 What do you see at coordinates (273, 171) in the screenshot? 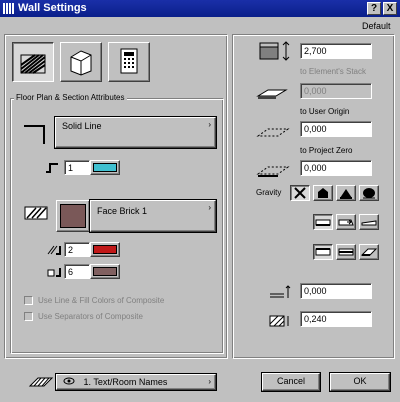
I see `project-zero-icon` at bounding box center [273, 171].